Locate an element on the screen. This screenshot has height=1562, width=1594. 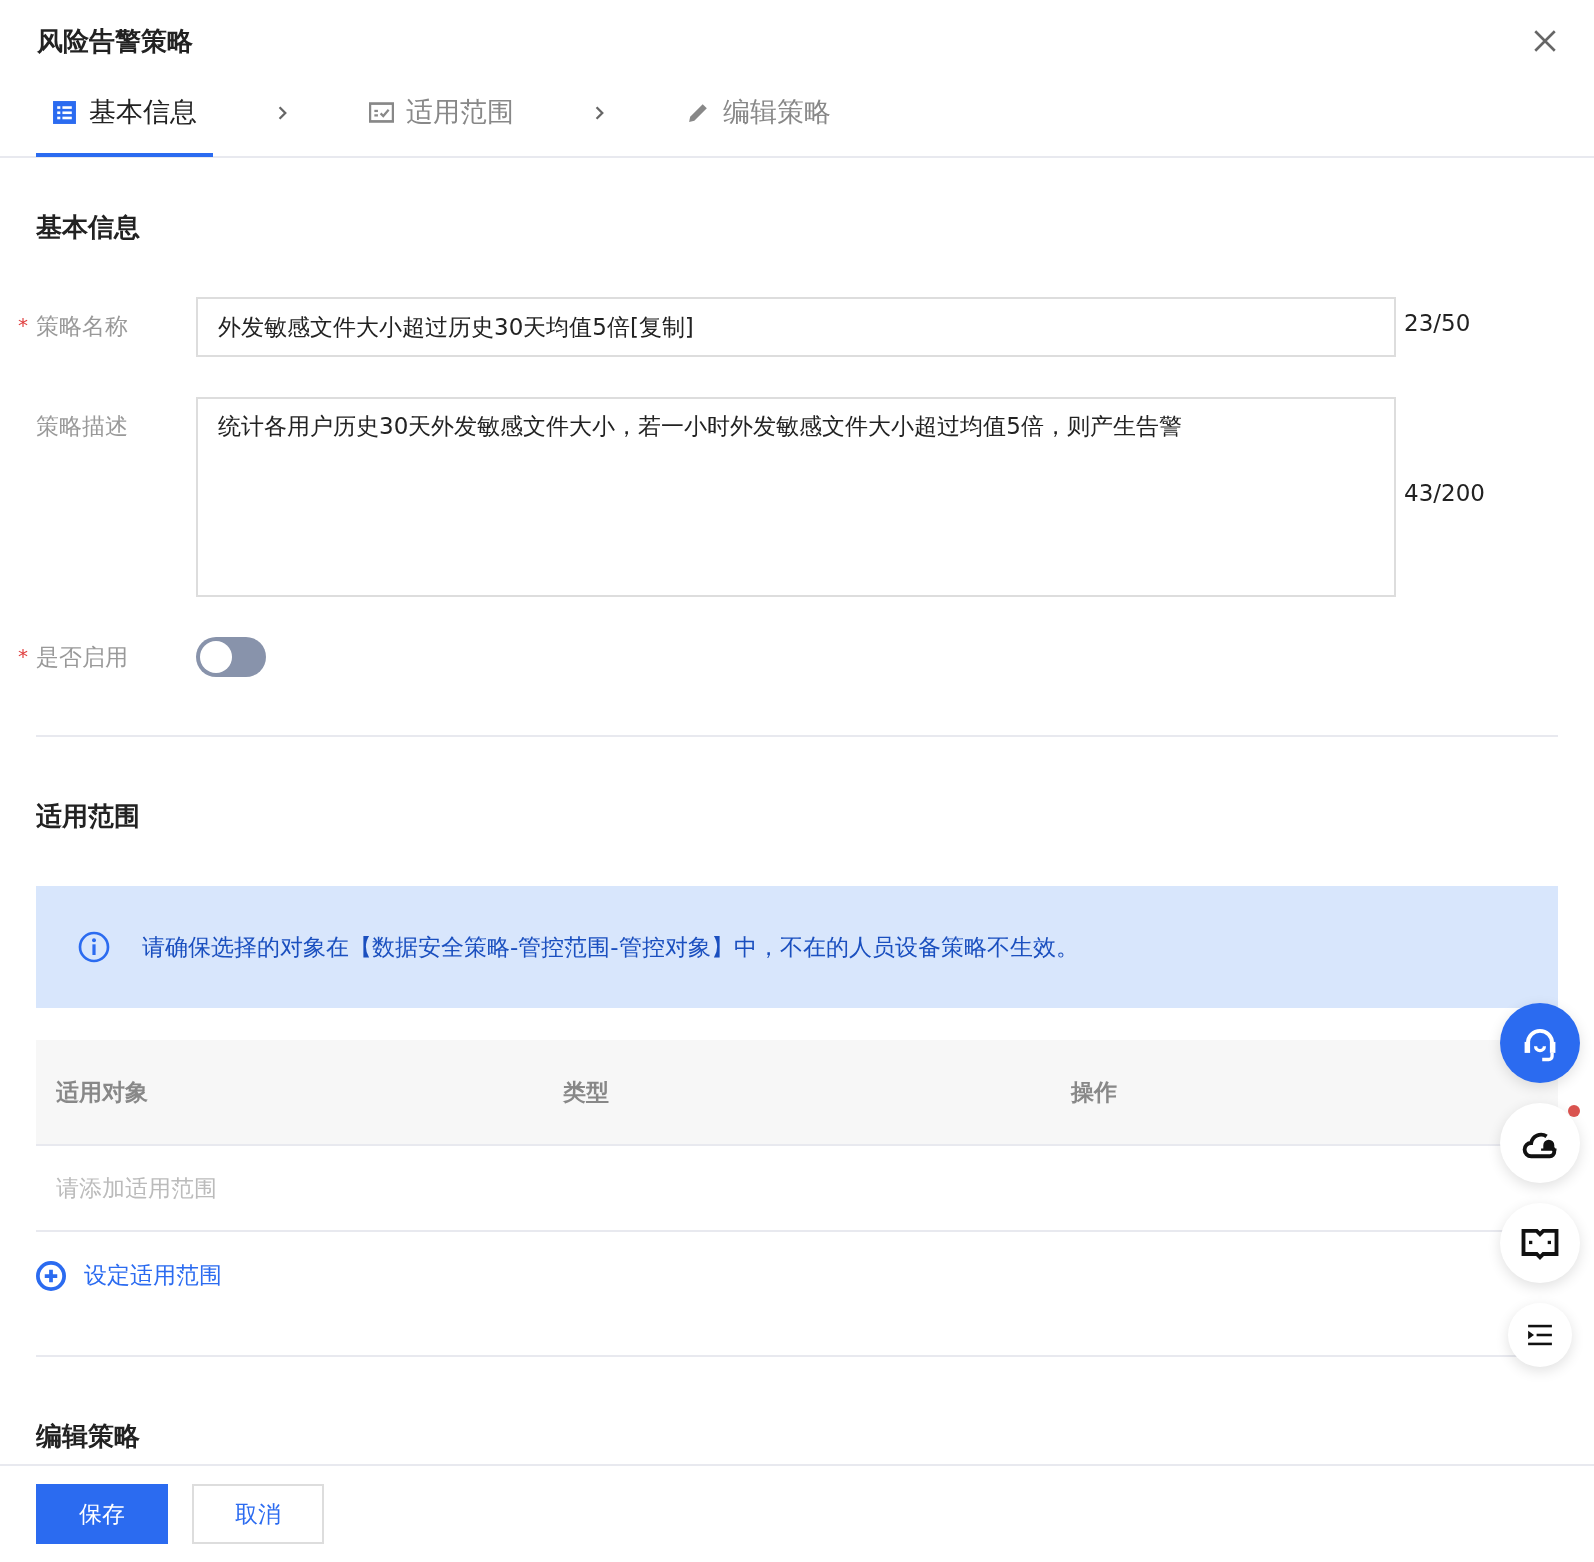
field-label: 策略名称 is located at coordinates (82, 326).